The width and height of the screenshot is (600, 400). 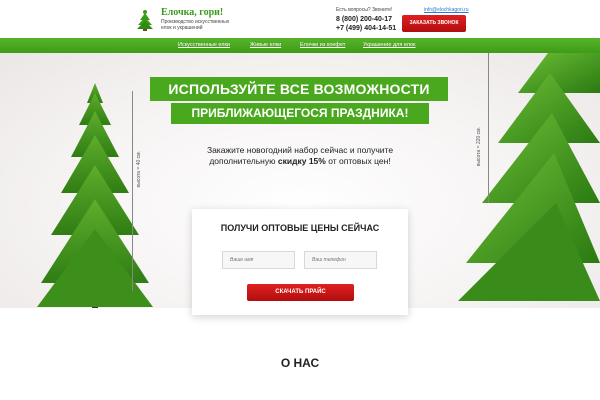 What do you see at coordinates (300, 262) in the screenshot?
I see `wholesale-price-form: ПОЛУЧИ ОПТОВЫЕ ЦЕНЫ СЕЙЧАС СКАЧАТЬ ПРАЙС` at bounding box center [300, 262].